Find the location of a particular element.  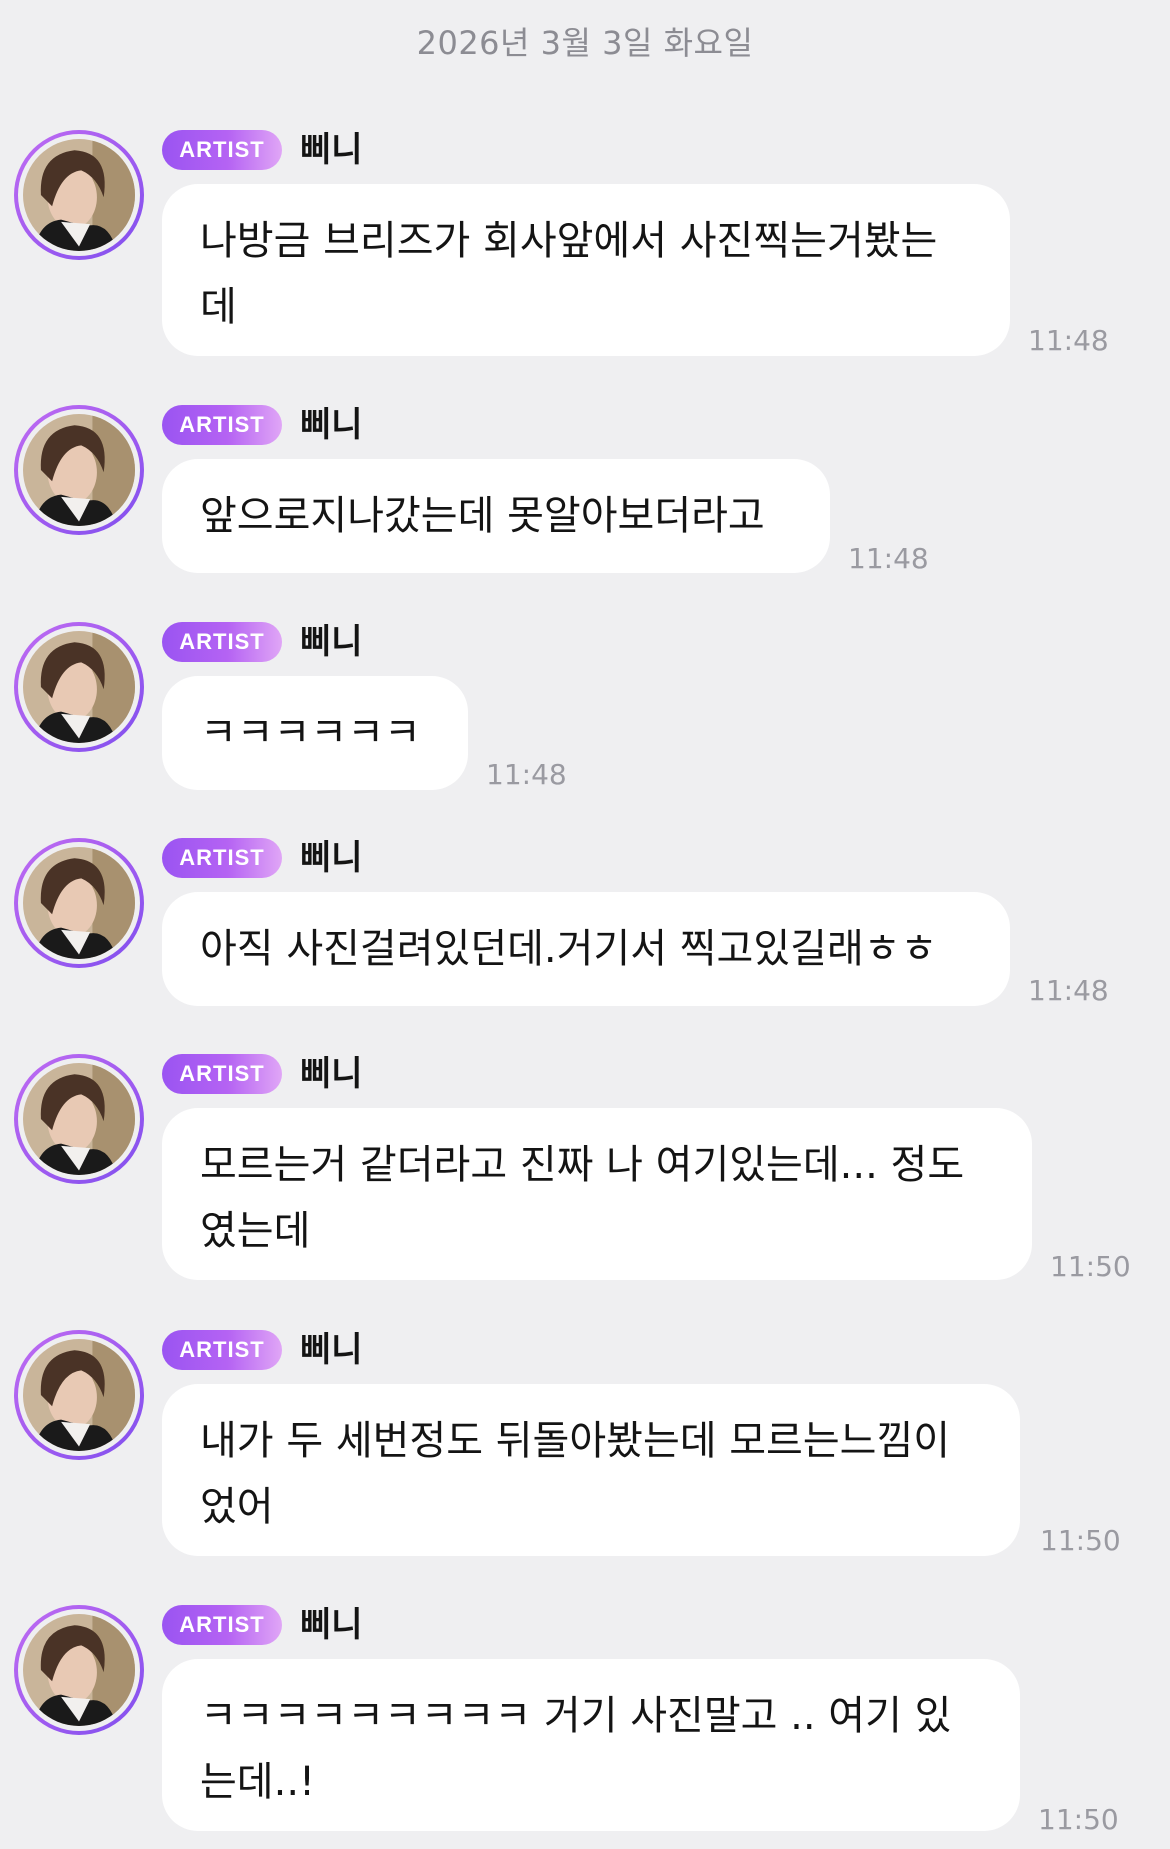

message-bubble: 내가 두 세번정도 뒤돌아봤는데 모르는느낌이었어 is located at coordinates (591, 1470).